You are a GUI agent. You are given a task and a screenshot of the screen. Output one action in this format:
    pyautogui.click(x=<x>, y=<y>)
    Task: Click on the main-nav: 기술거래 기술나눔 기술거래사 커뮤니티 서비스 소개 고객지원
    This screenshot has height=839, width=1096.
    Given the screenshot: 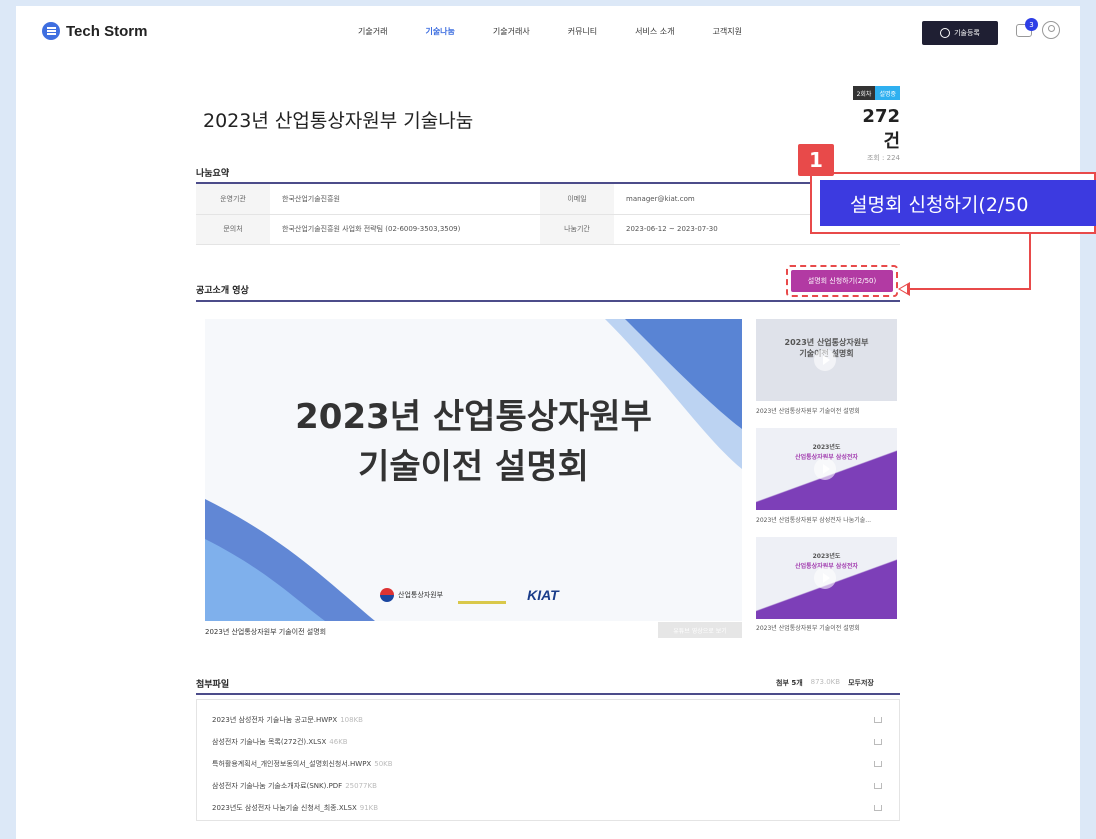 What is the action you would take?
    pyautogui.click(x=550, y=31)
    